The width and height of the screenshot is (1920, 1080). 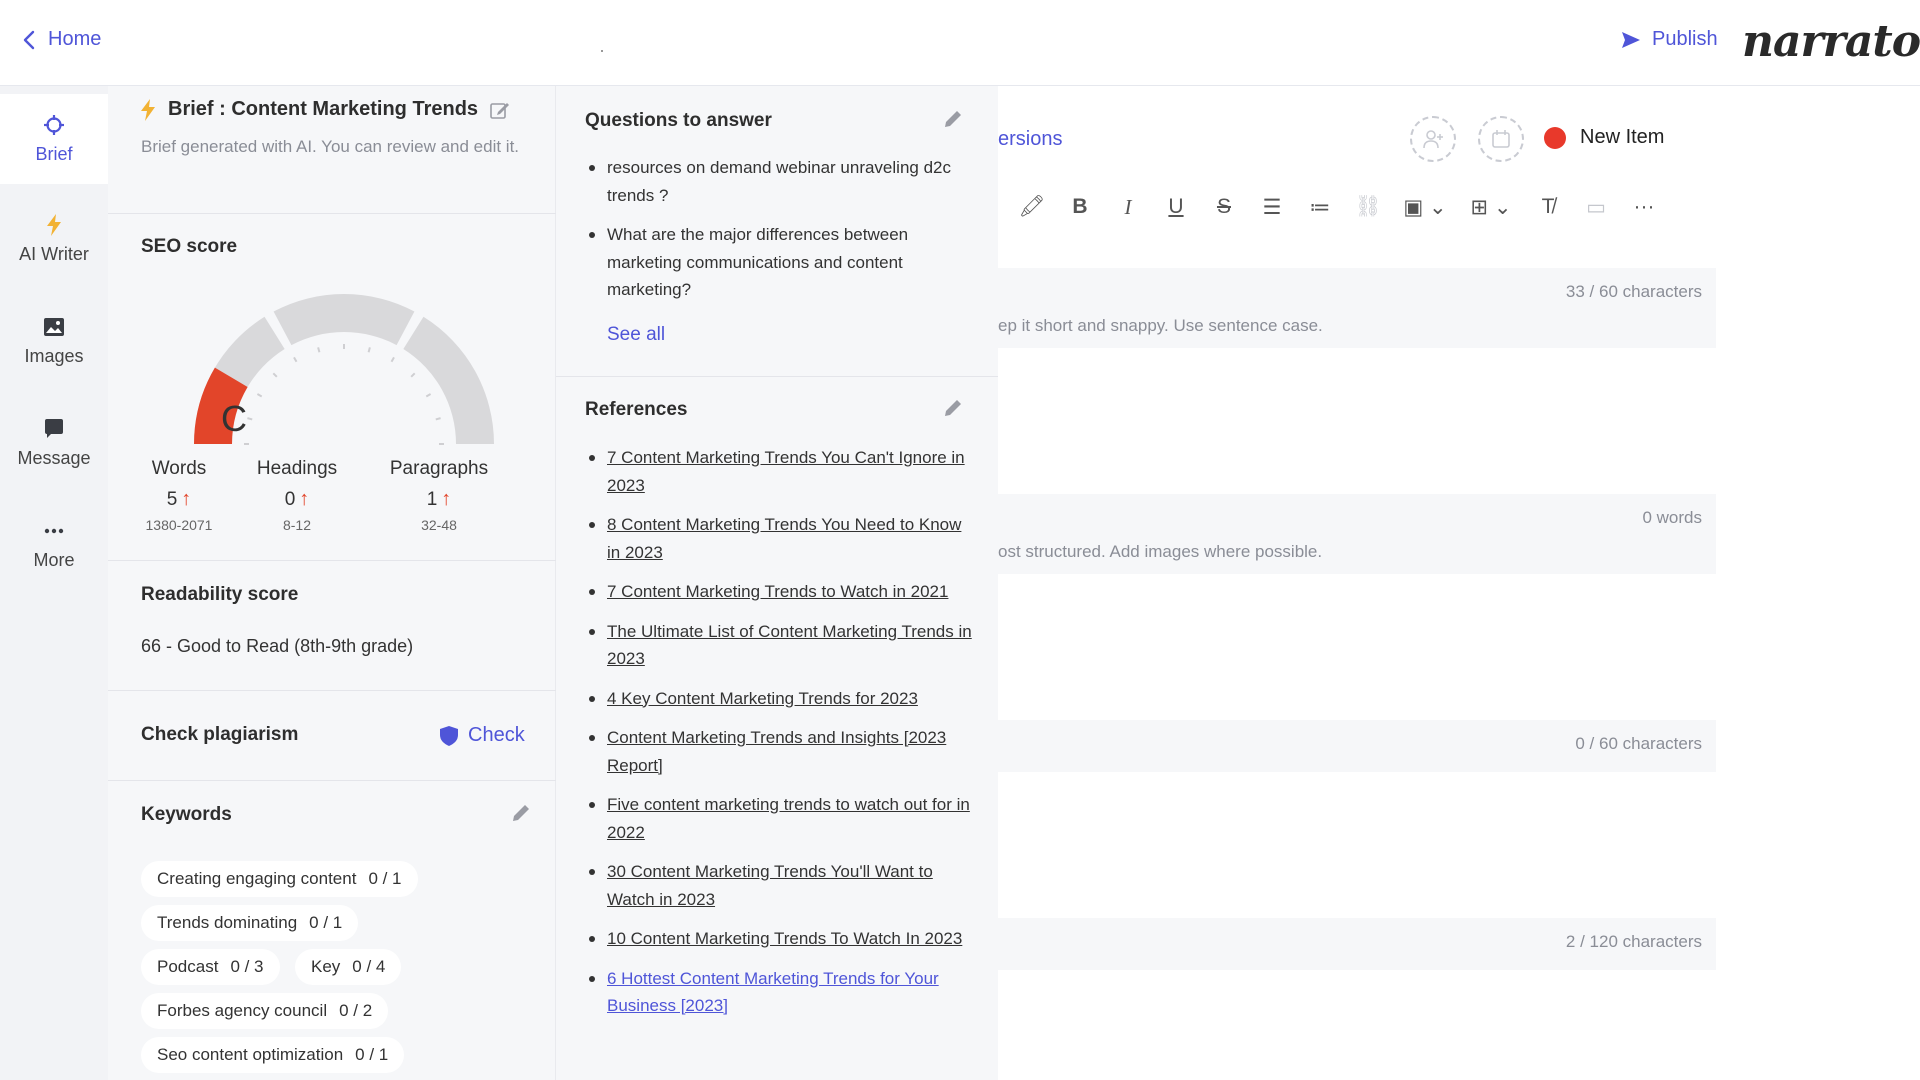 What do you see at coordinates (953, 408) in the screenshot?
I see `edit-references-icon` at bounding box center [953, 408].